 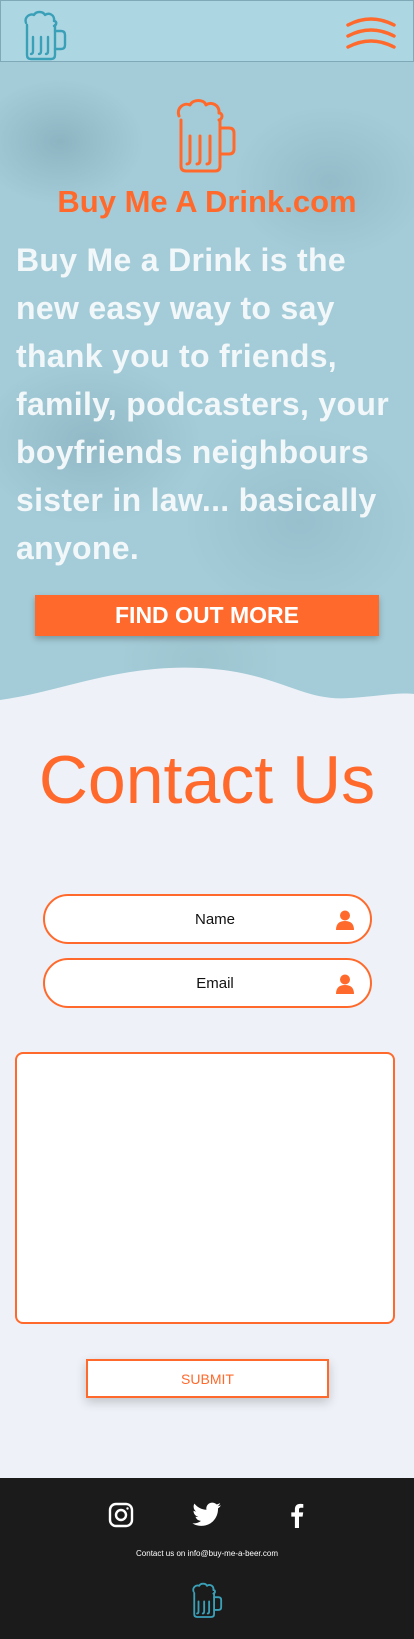 What do you see at coordinates (195, 983) in the screenshot?
I see `email-input` at bounding box center [195, 983].